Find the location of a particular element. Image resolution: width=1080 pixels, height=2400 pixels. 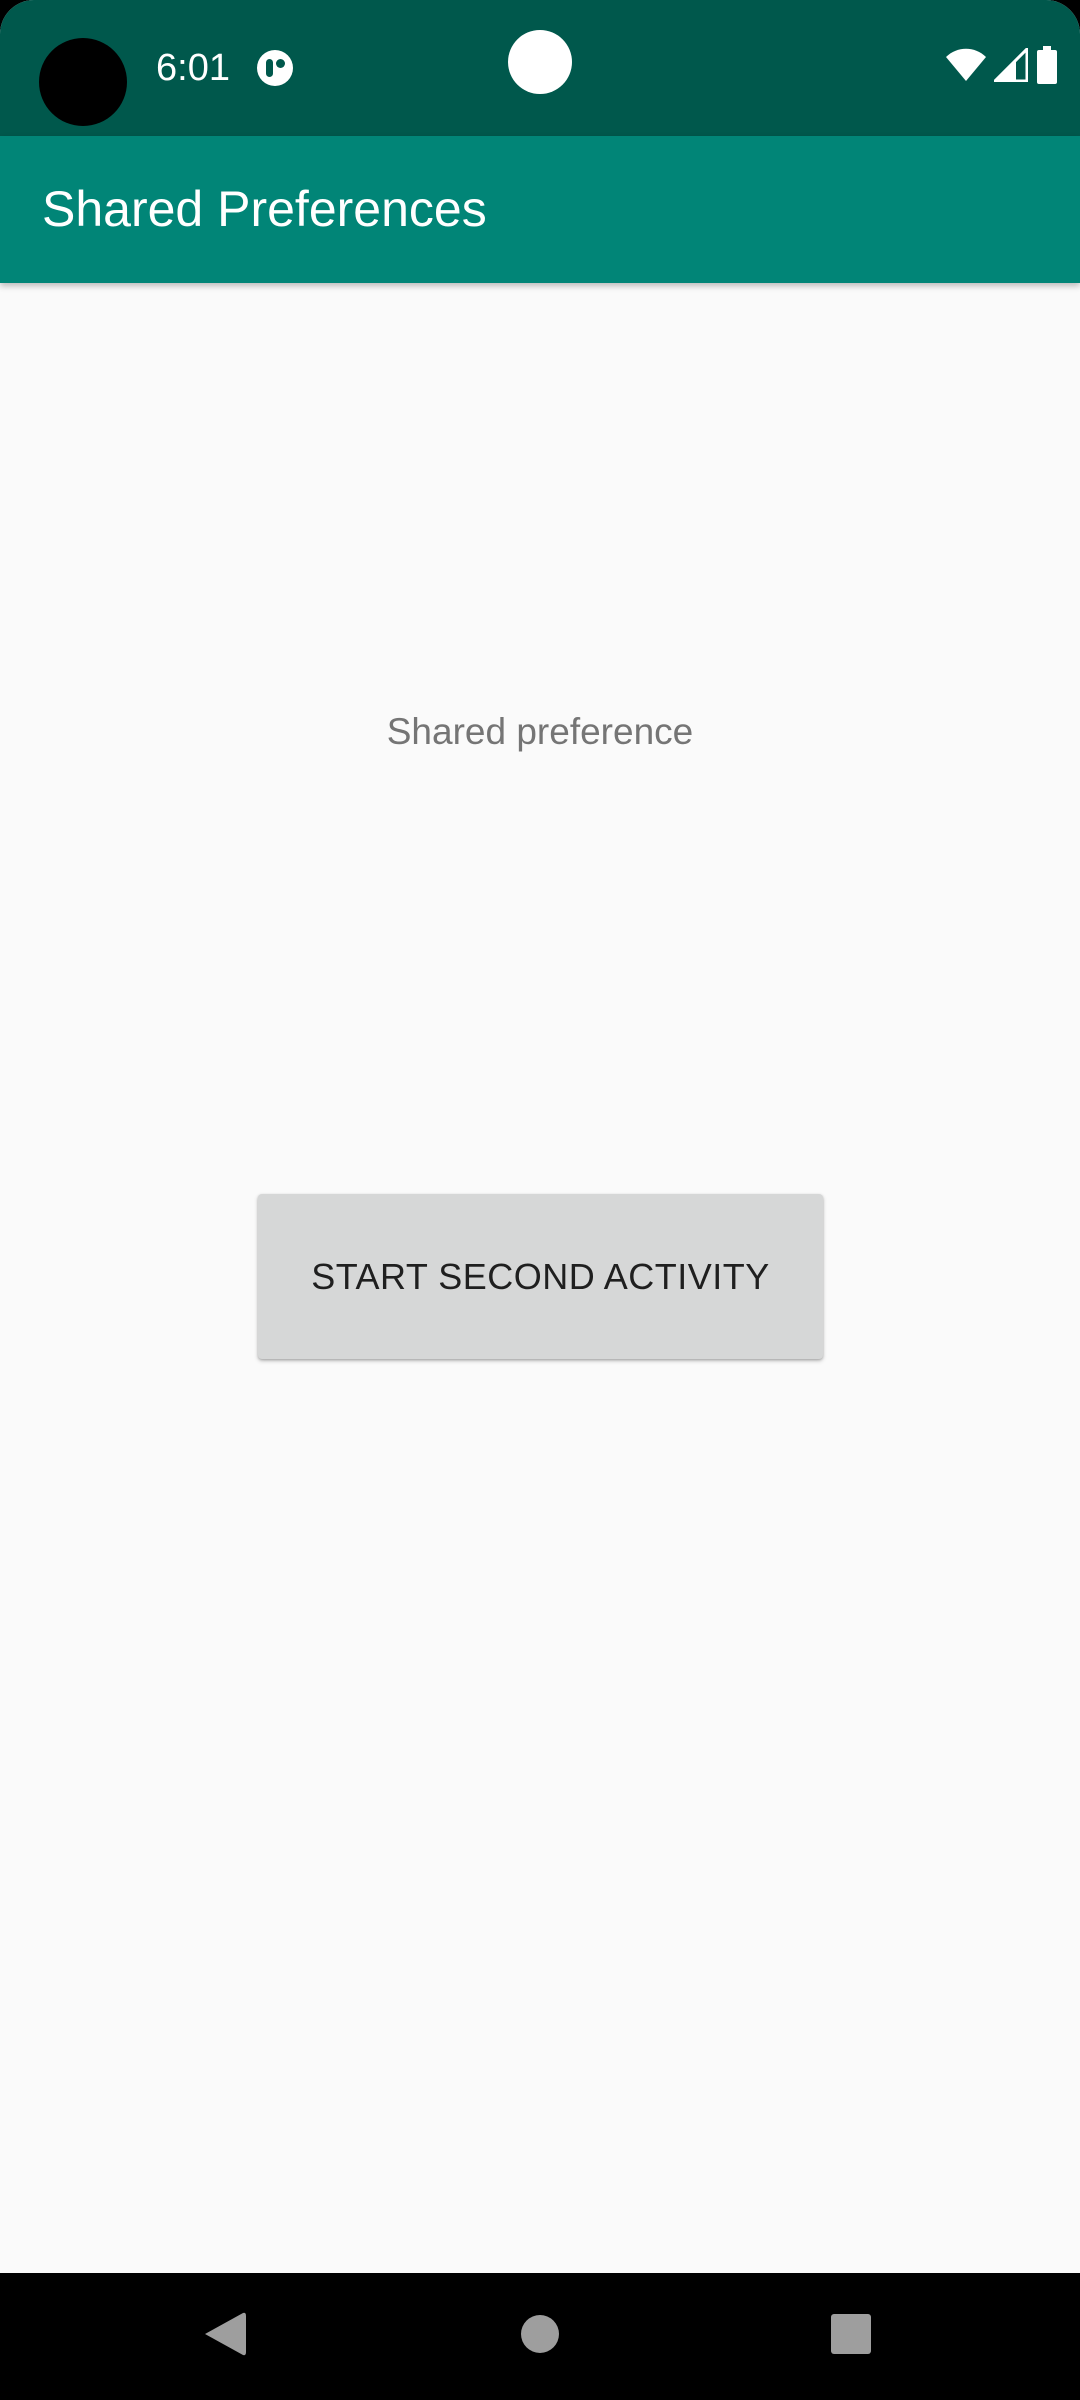

recents-button is located at coordinates (851, 2336).